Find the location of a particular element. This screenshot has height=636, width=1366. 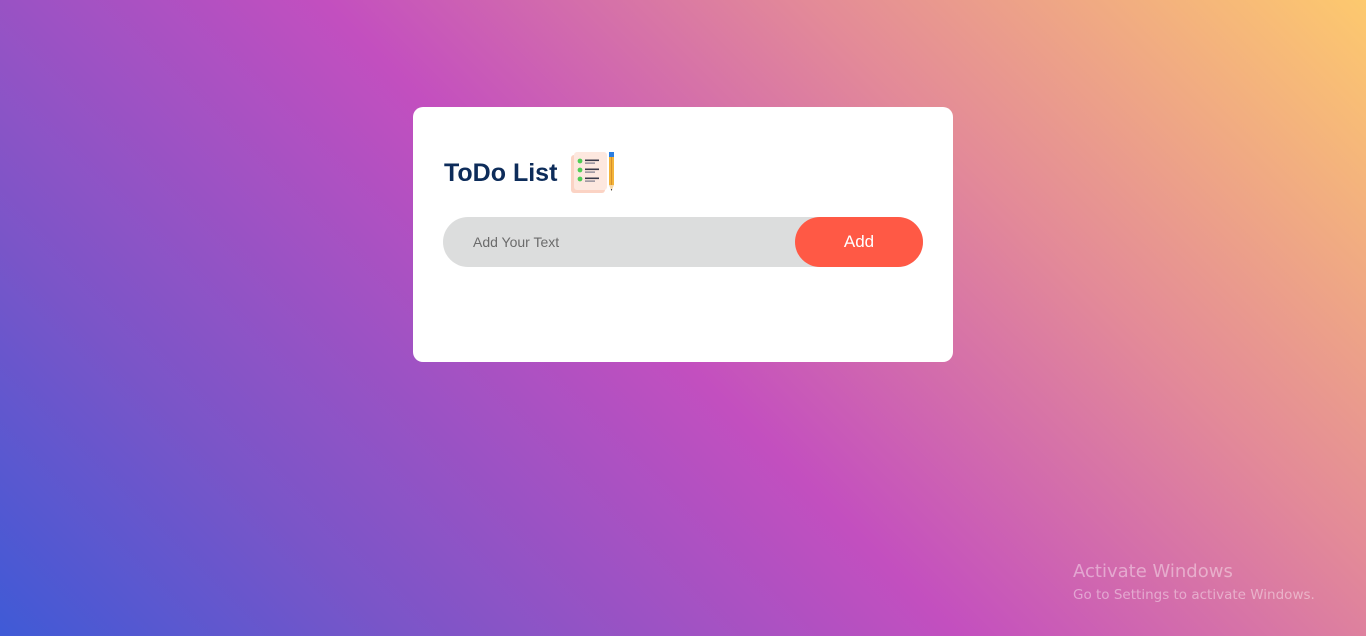

checklist-icon is located at coordinates (593, 172).